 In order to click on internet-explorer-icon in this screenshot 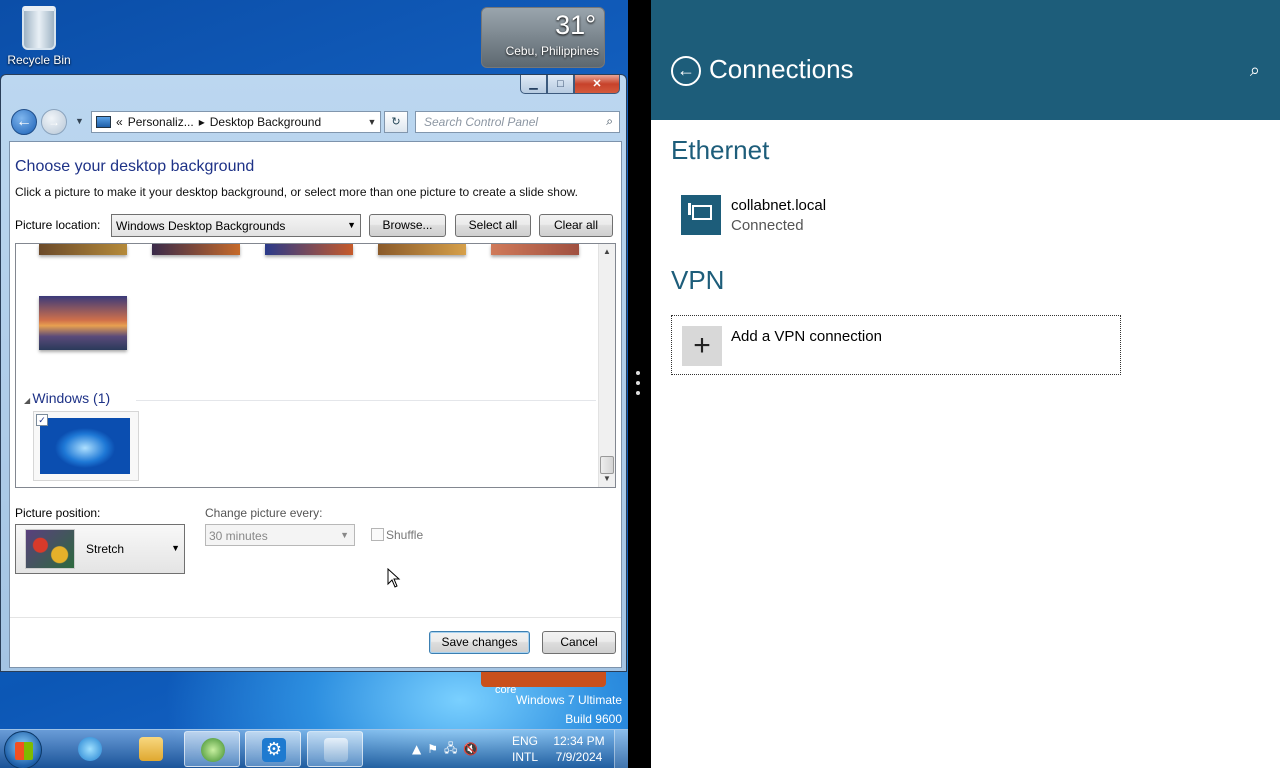, I will do `click(90, 749)`.